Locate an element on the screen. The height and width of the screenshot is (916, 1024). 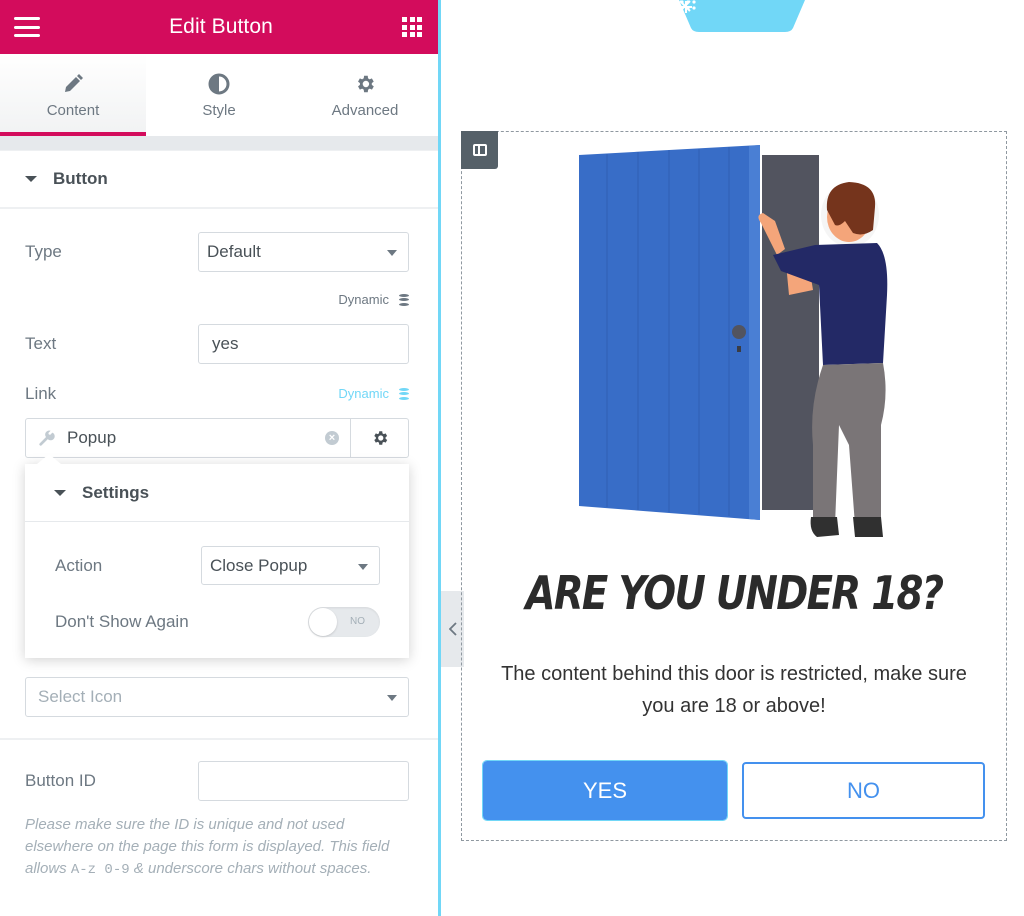
tab-content: Content is located at coordinates (73, 95).